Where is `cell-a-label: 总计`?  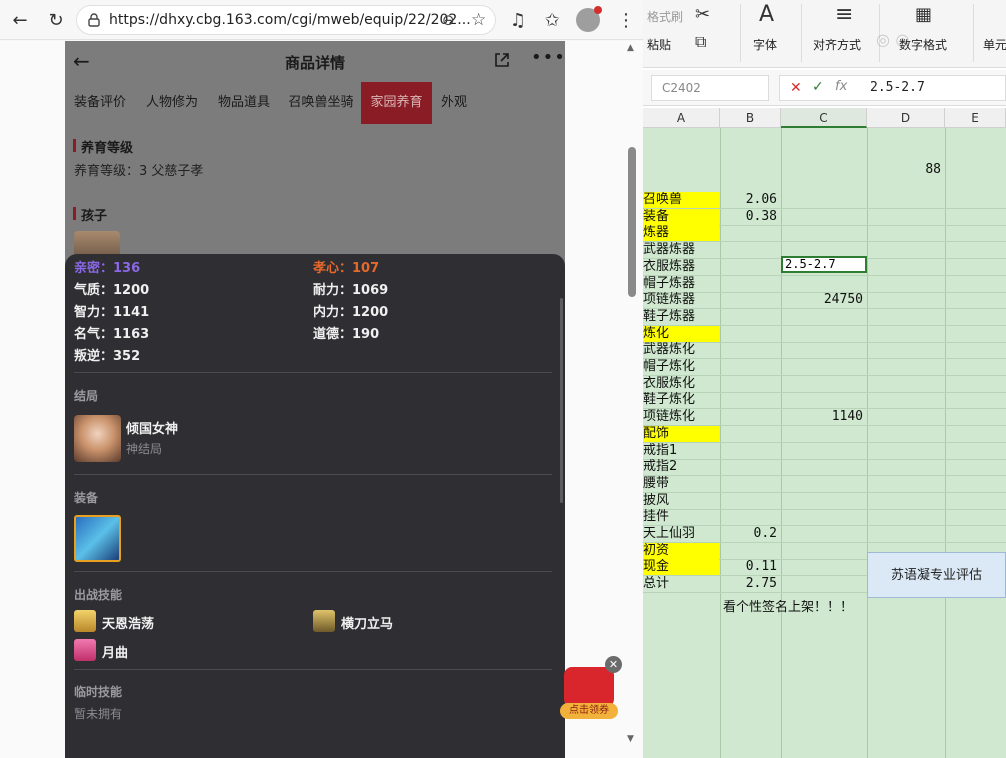 cell-a-label: 总计 is located at coordinates (681, 584).